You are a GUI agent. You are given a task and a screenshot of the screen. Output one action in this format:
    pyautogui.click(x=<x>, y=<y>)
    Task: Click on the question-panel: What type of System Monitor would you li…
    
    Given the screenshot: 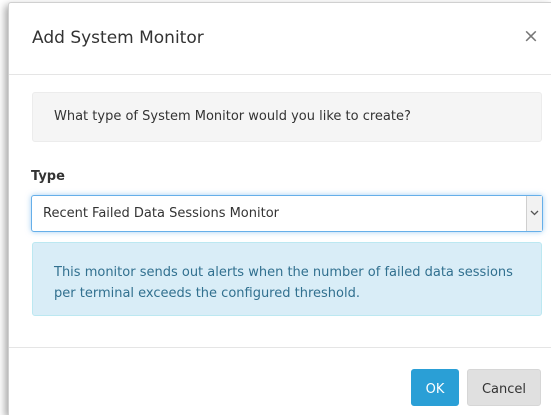 What is the action you would take?
    pyautogui.click(x=287, y=117)
    